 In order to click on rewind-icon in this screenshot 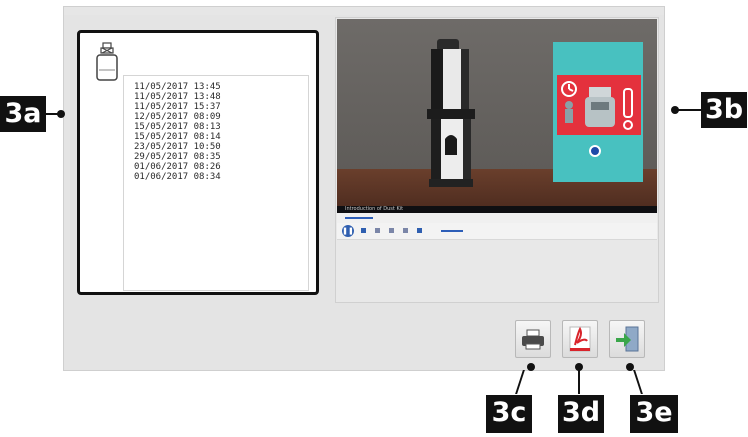, I will do `click(377, 230)`.